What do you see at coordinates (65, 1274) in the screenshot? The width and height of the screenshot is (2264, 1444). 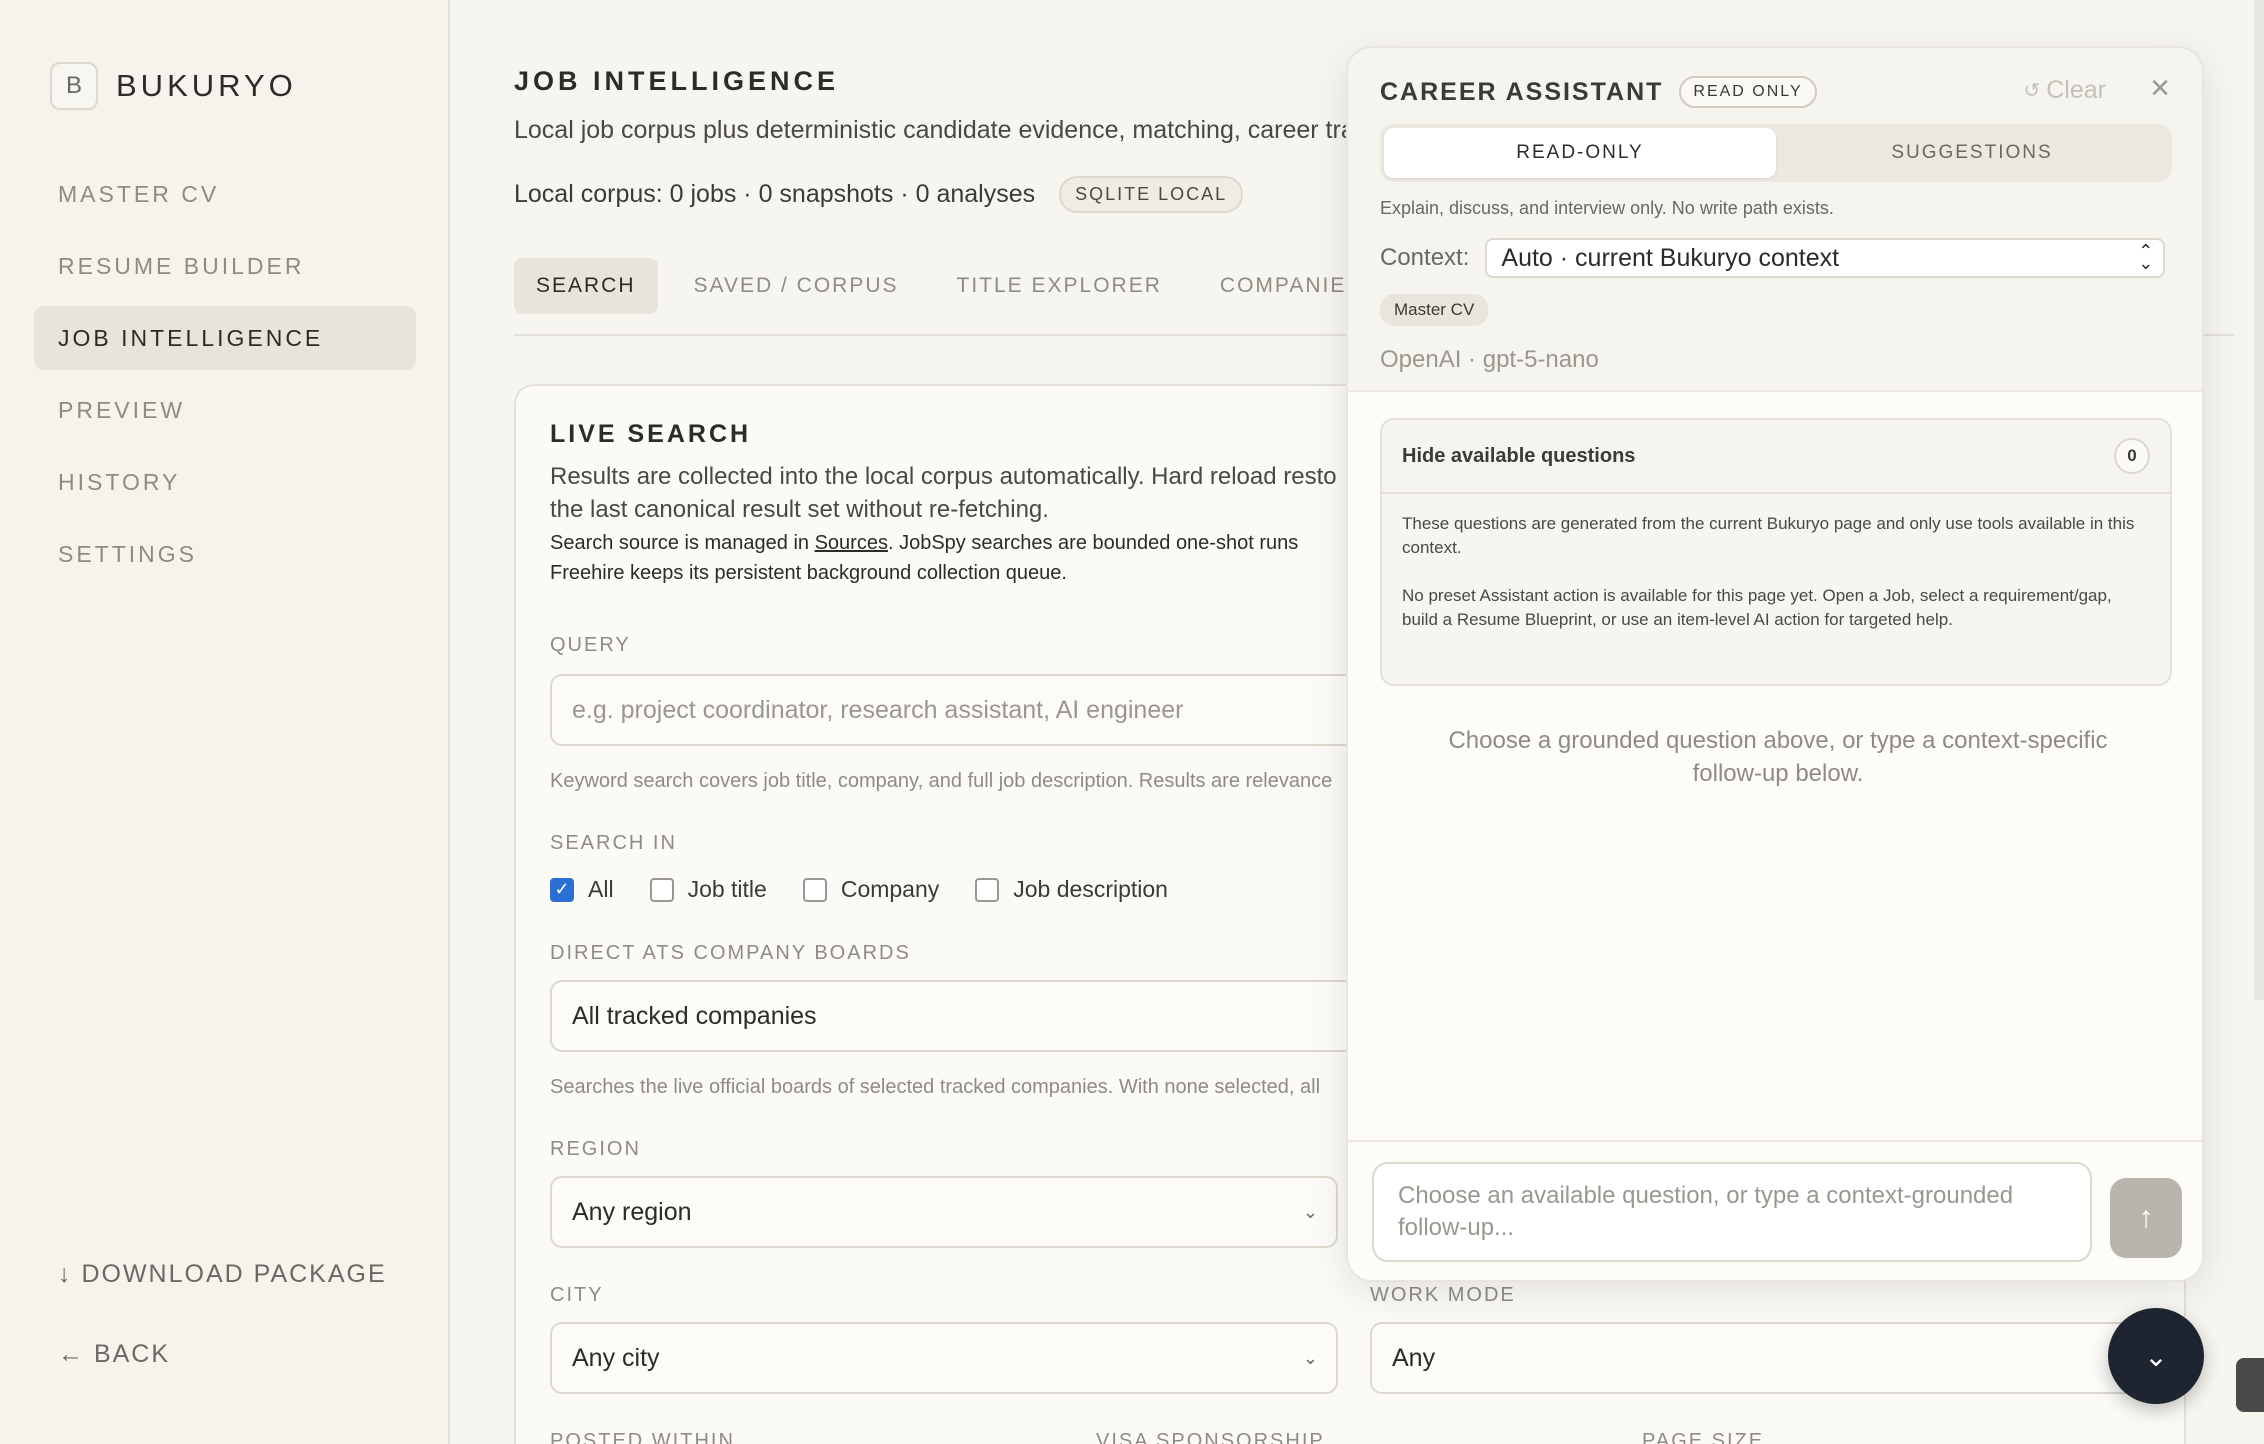 I see `arrow-down-icon: ↓` at bounding box center [65, 1274].